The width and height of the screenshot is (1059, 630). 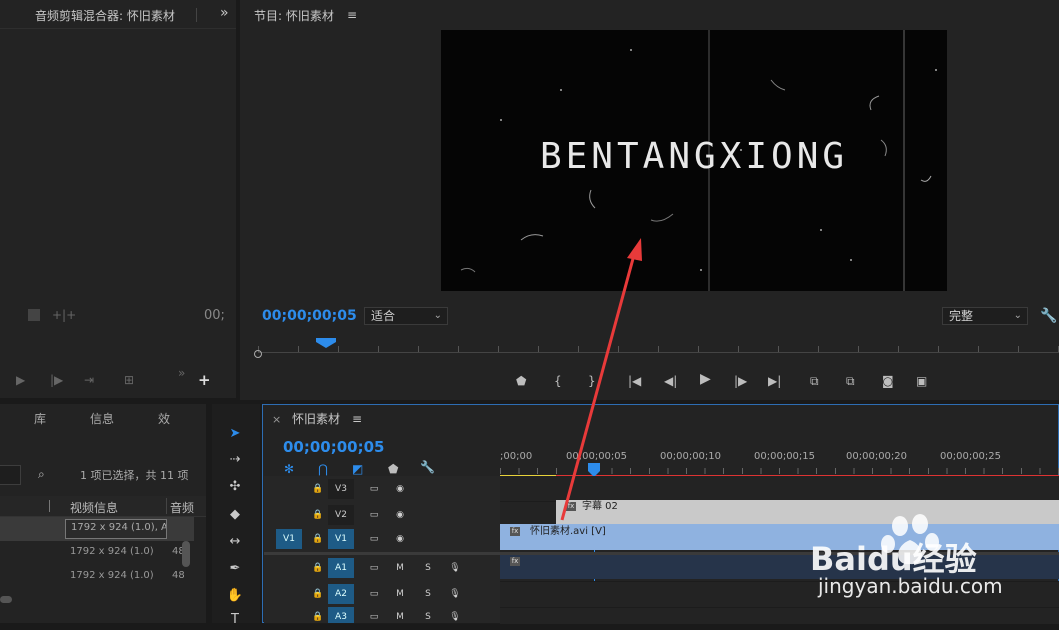 I want to click on lift-icon: ⧉, so click(x=814, y=381).